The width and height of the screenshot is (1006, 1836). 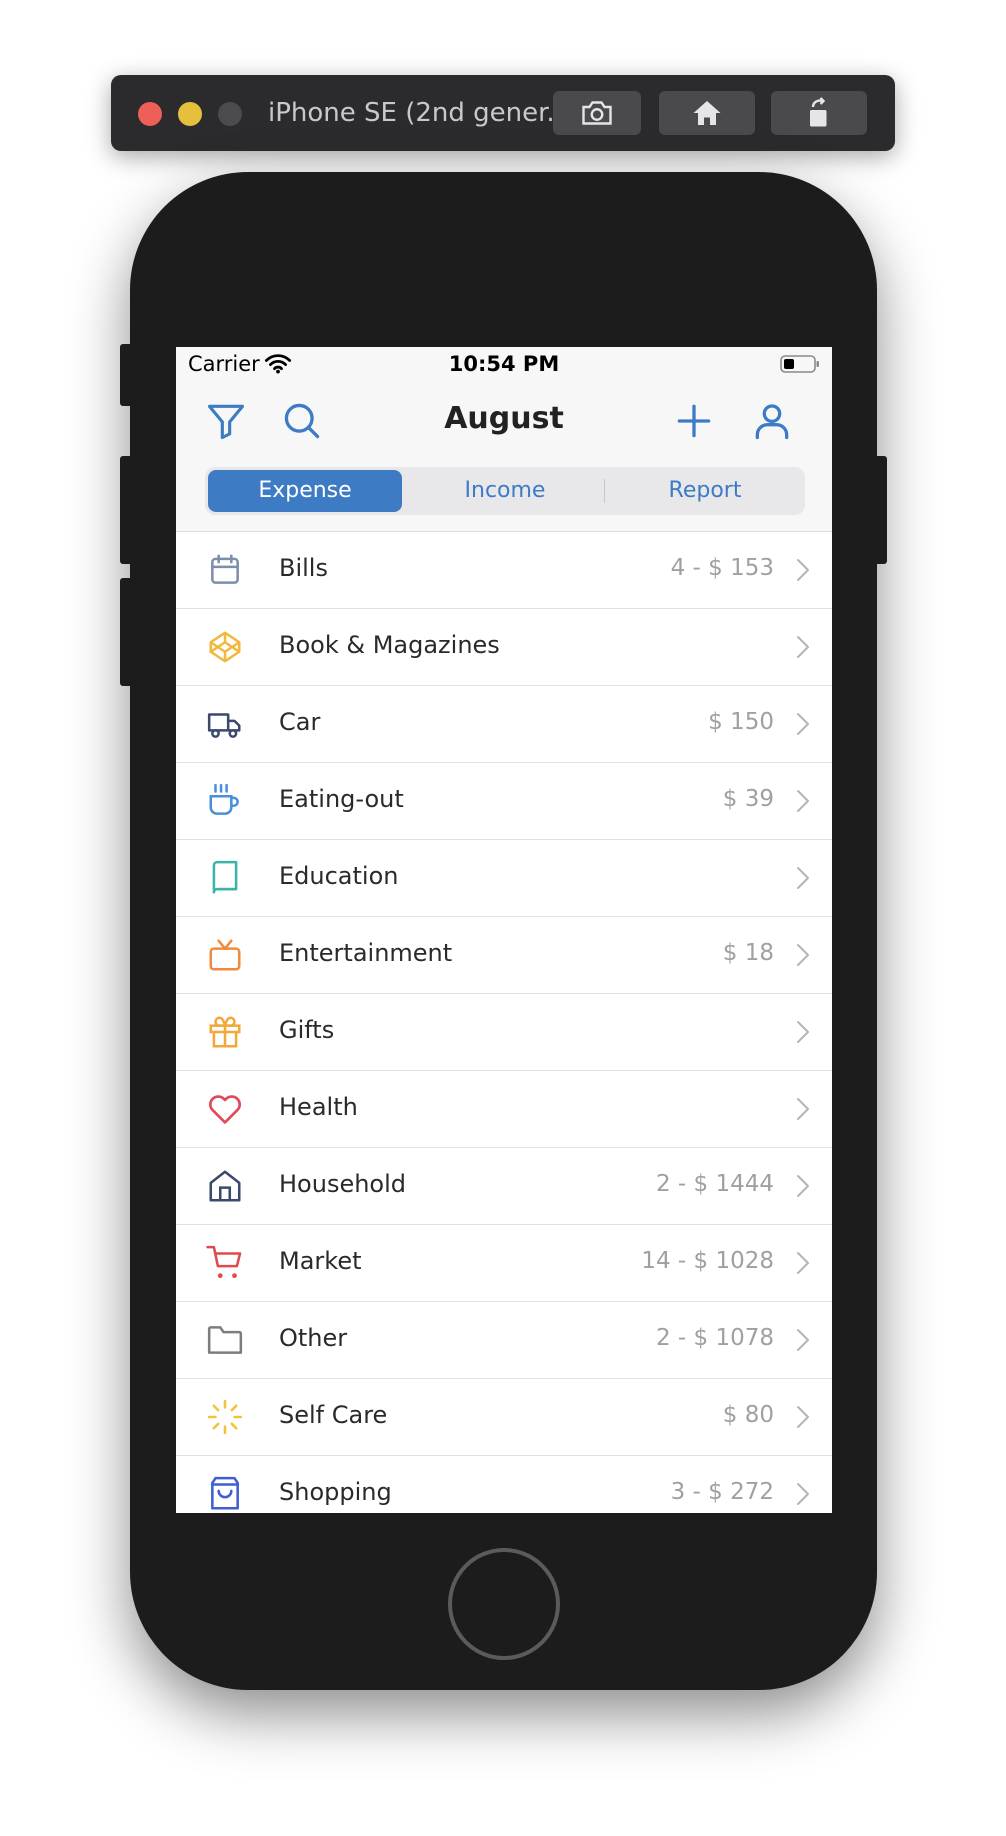 I want to click on category-label: Bills, so click(x=303, y=568).